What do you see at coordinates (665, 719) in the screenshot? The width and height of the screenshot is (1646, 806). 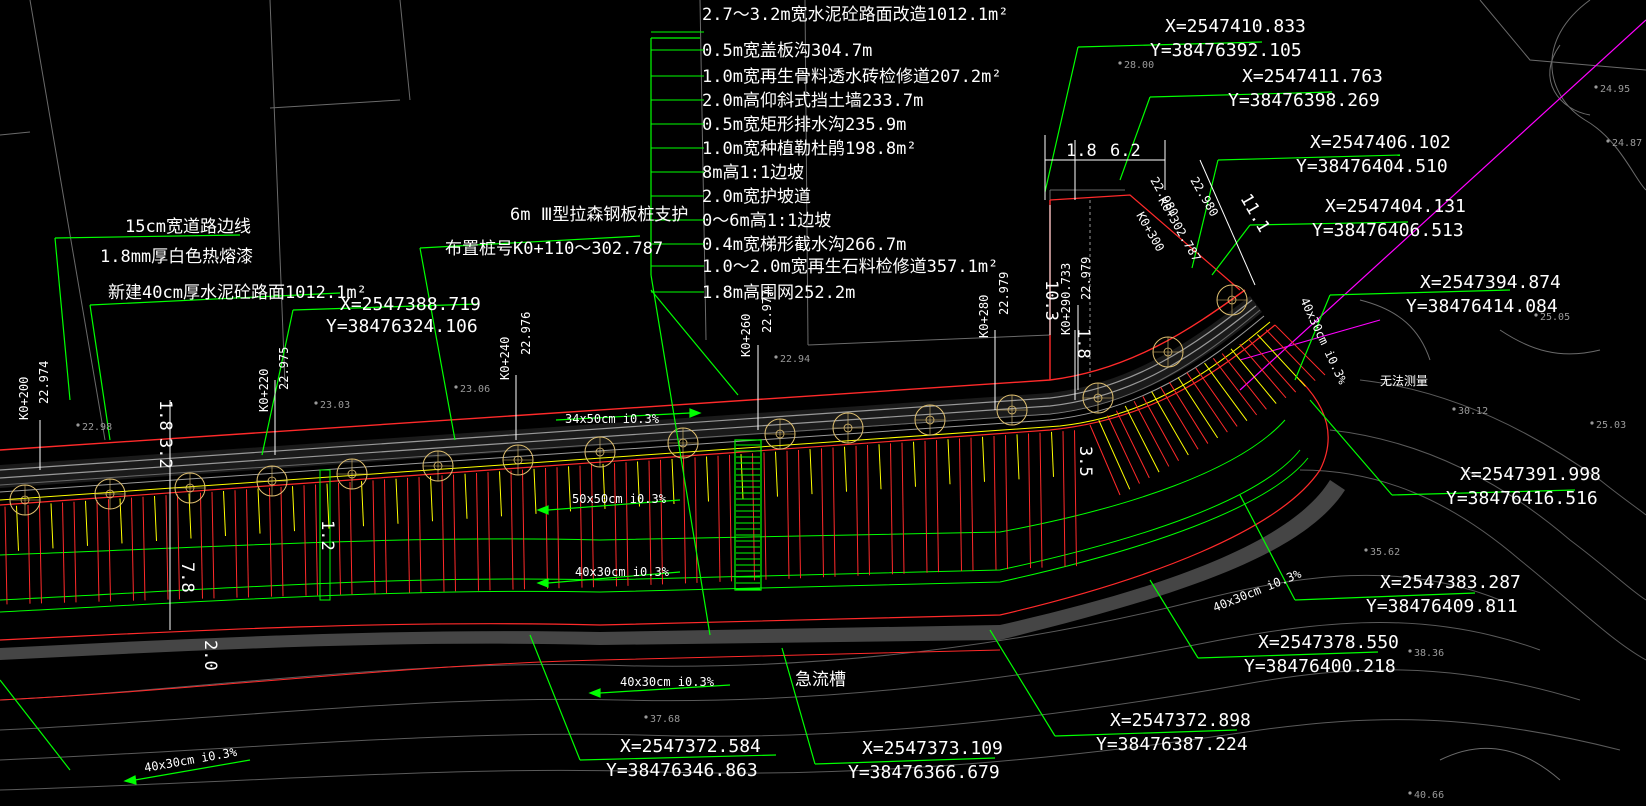 I see `elev-10: 37.68` at bounding box center [665, 719].